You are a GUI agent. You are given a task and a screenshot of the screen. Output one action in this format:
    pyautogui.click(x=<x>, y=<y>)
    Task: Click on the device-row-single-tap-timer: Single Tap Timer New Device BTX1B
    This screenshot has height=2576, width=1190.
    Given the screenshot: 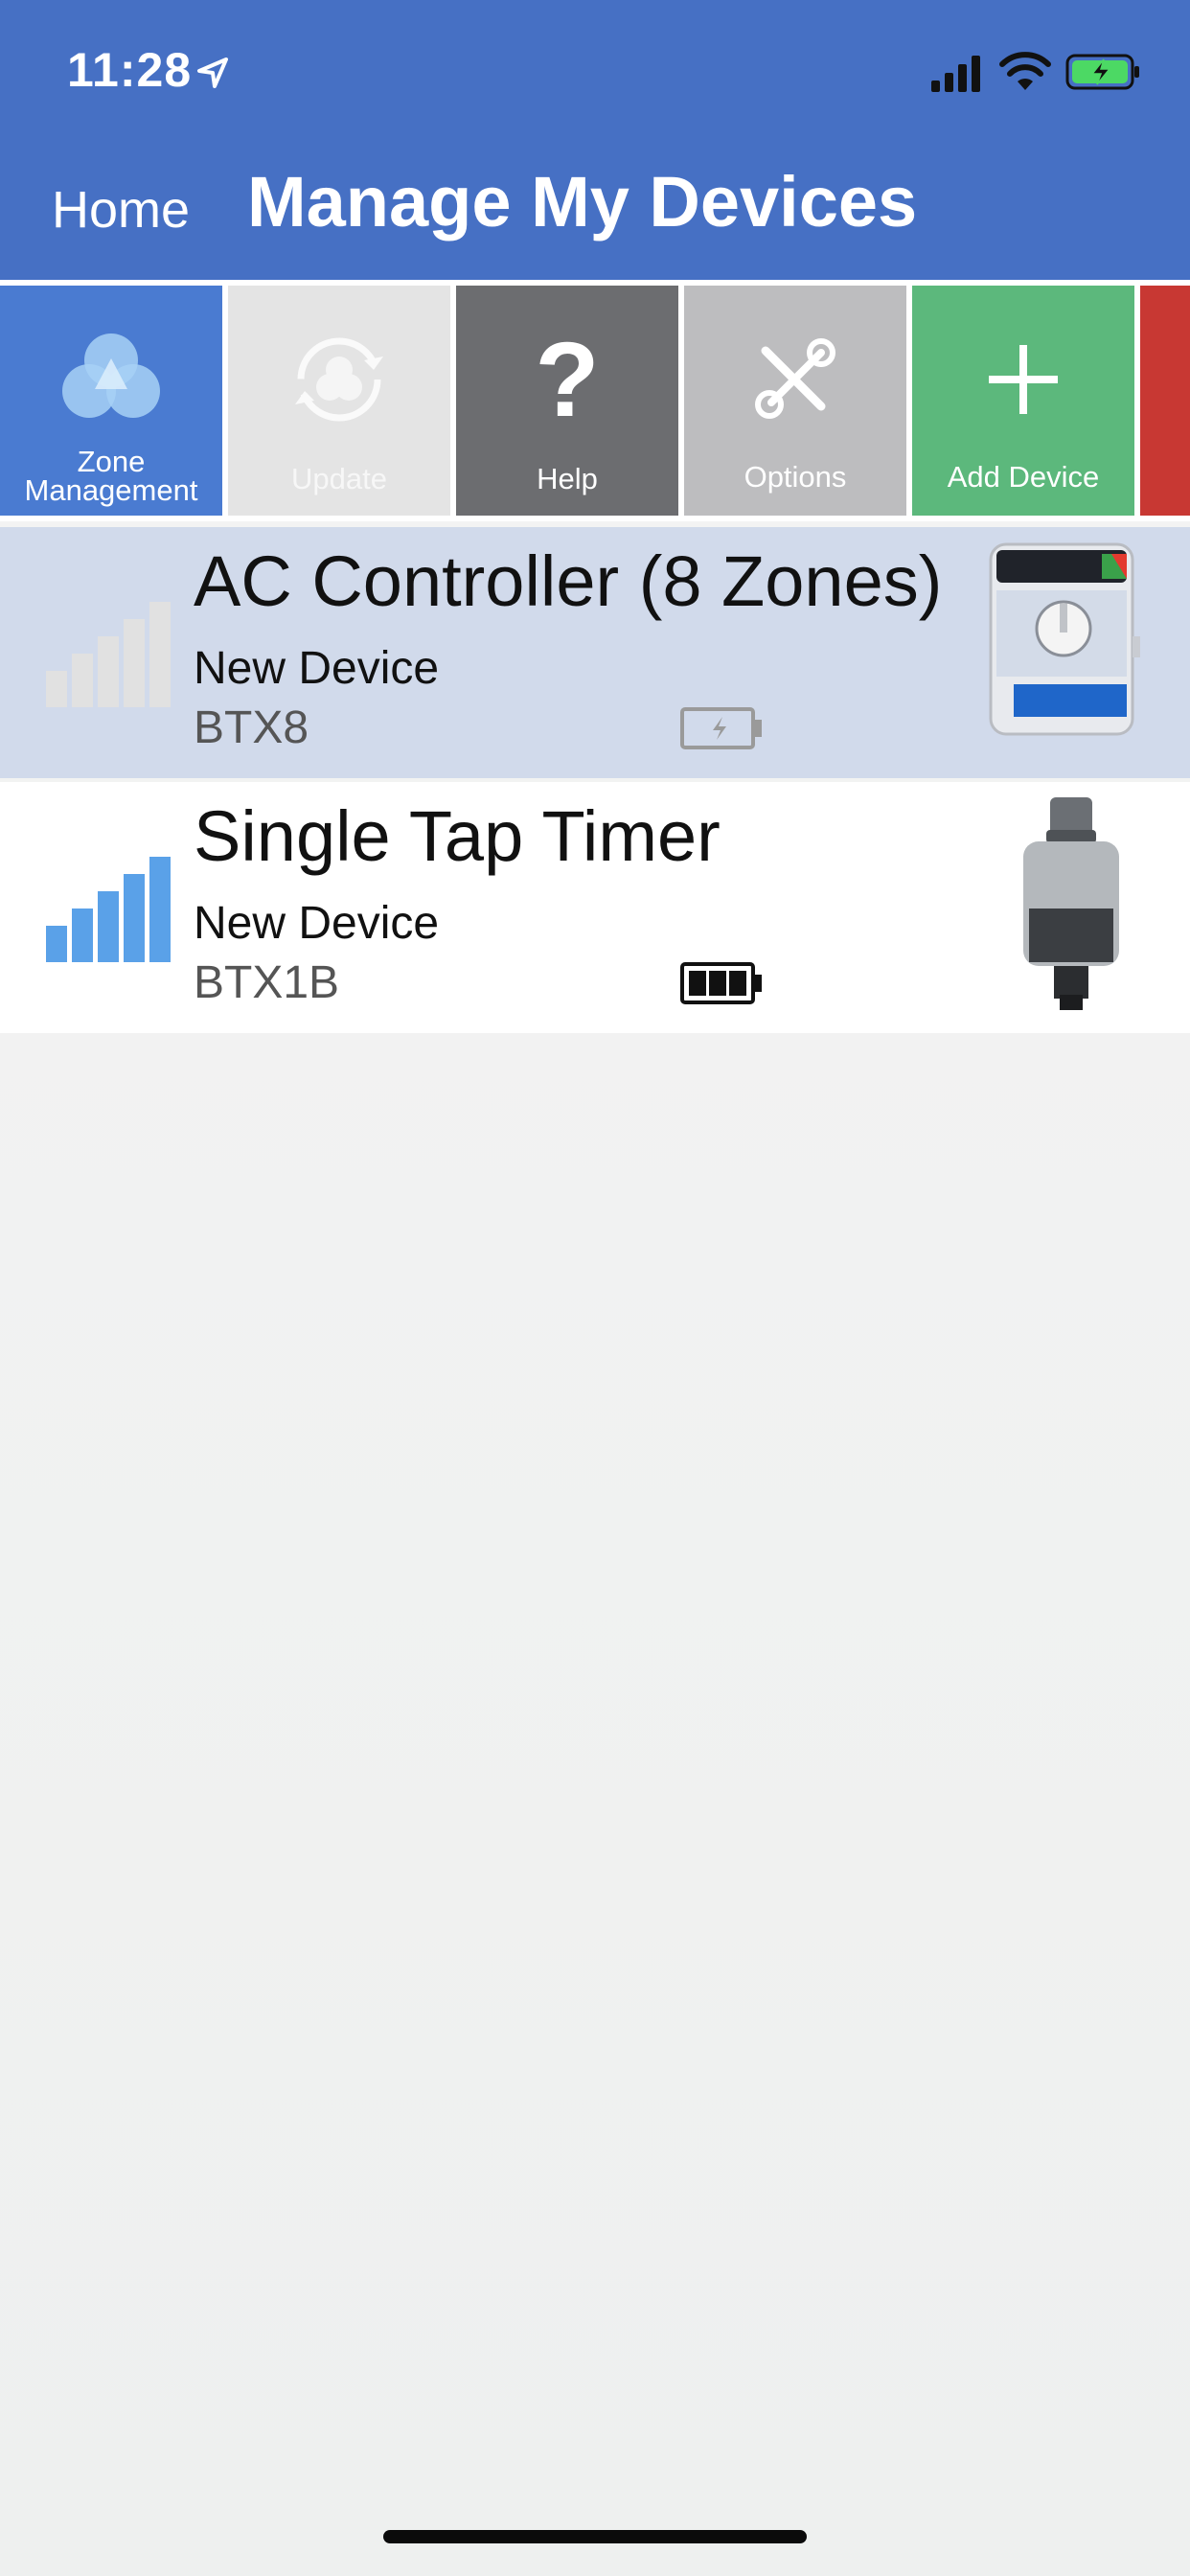 What is the action you would take?
    pyautogui.click(x=595, y=907)
    